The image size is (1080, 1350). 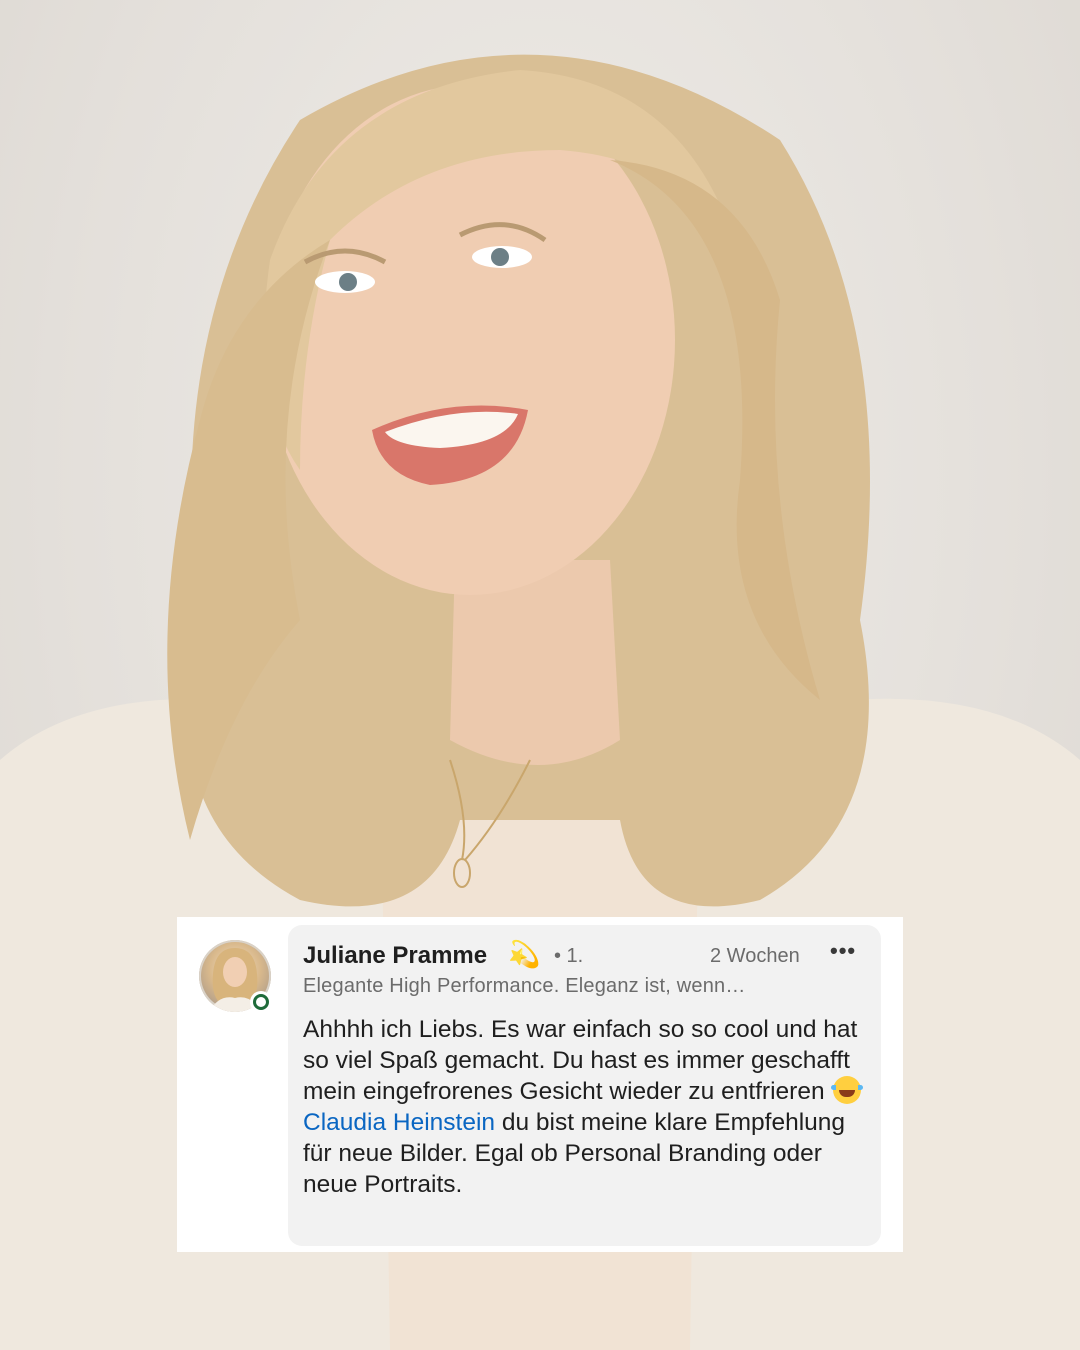 What do you see at coordinates (847, 1090) in the screenshot?
I see `laughing-with-tears-icon` at bounding box center [847, 1090].